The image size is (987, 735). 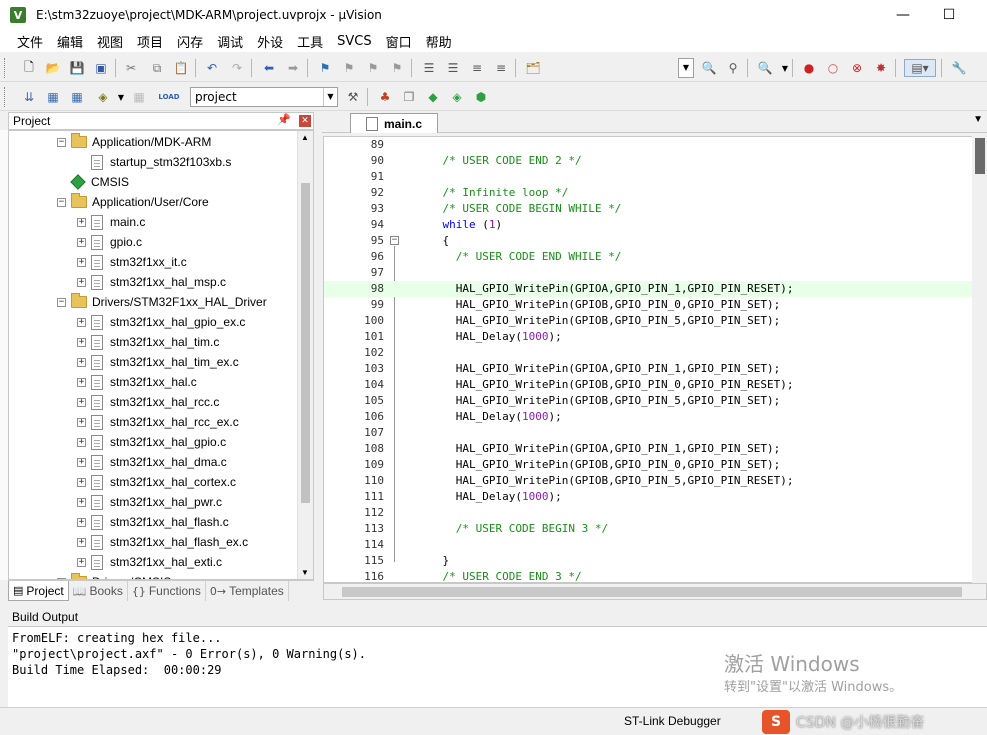 What do you see at coordinates (655, 337) in the screenshot?
I see `code-line: 101 HAL_Delay(1000);` at bounding box center [655, 337].